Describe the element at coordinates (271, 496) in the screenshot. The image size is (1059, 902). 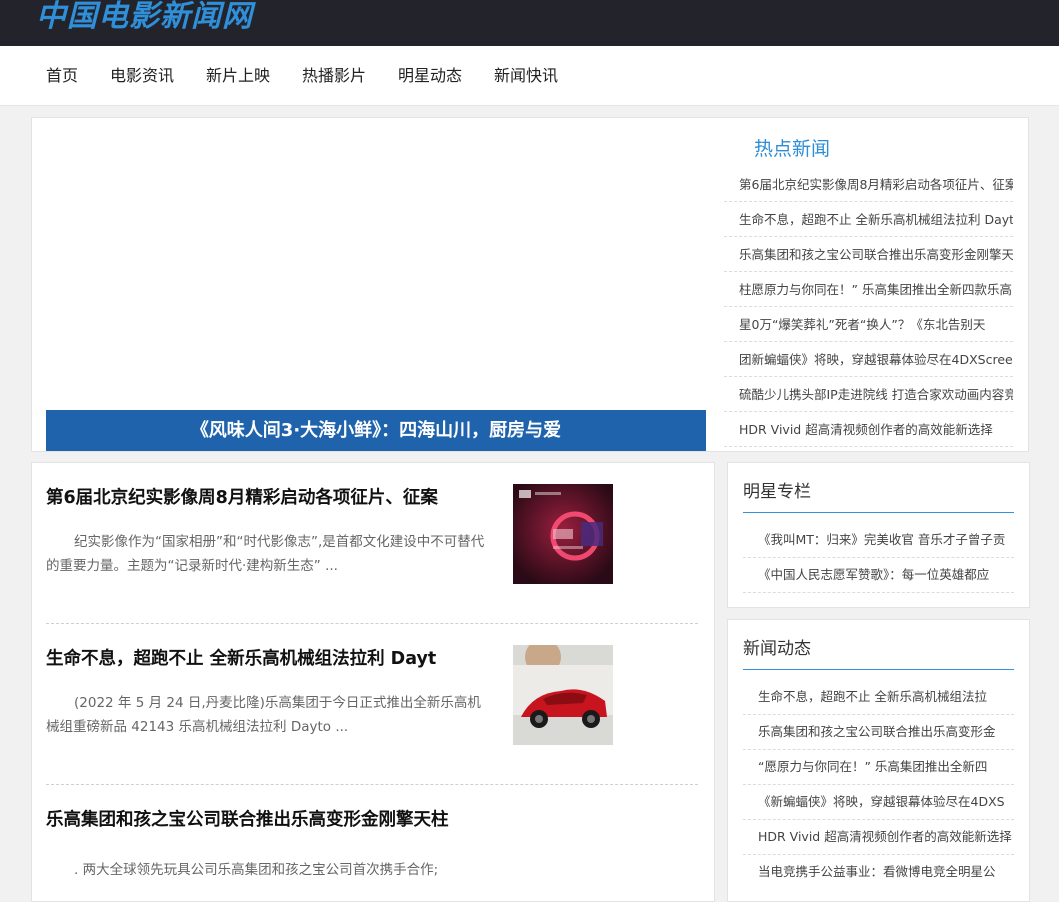
I see `article-title: 第6届北京纪实影像周8月精彩启动各项征片、征案` at that location.